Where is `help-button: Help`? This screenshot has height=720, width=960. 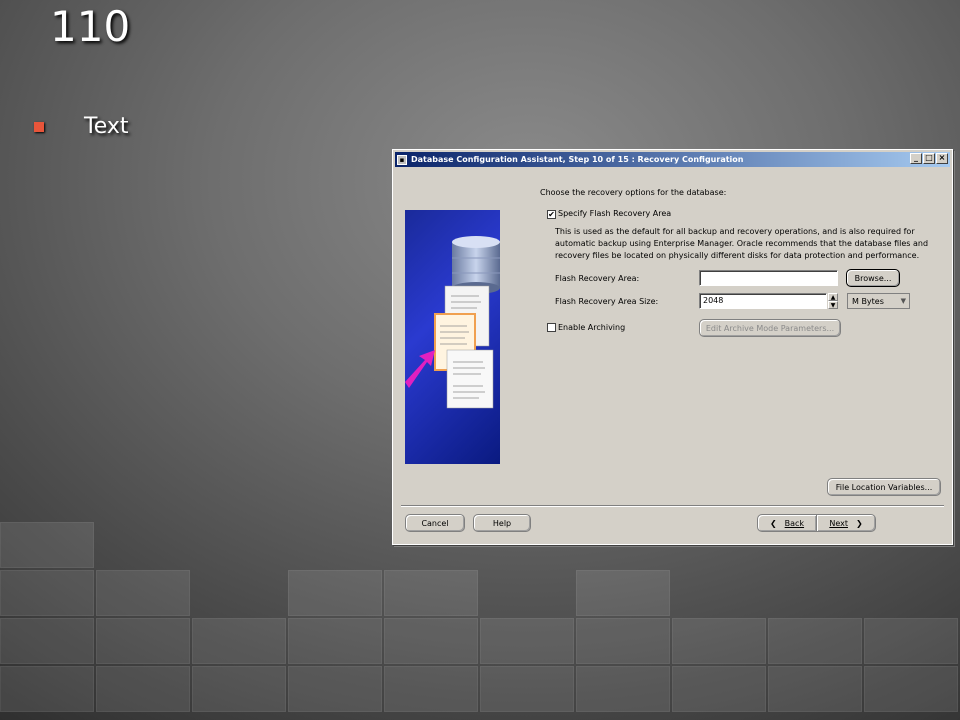
help-button: Help is located at coordinates (502, 523).